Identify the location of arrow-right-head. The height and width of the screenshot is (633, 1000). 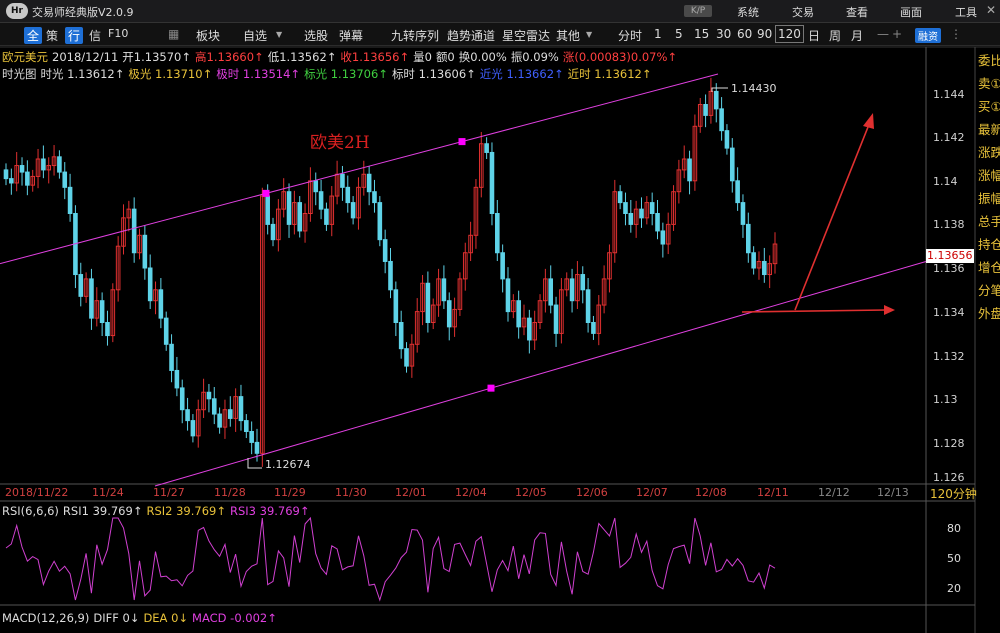
(889, 310).